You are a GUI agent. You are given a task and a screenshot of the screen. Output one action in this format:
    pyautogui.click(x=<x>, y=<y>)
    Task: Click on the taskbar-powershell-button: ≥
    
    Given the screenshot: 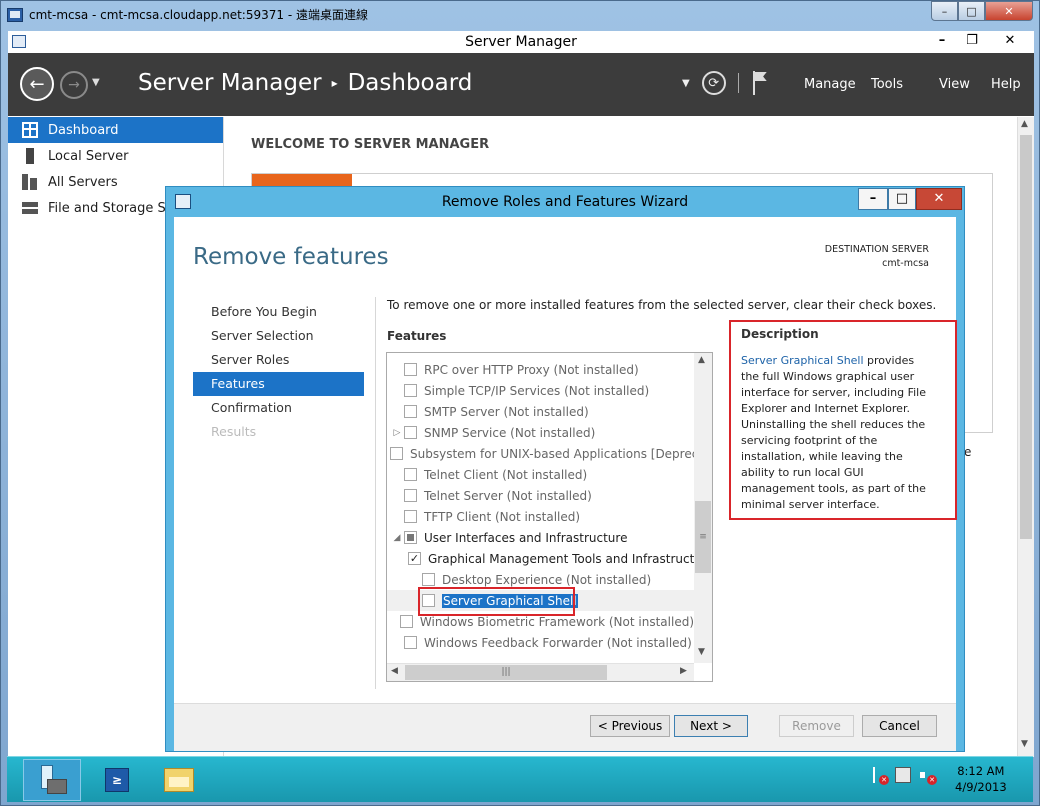 What is the action you would take?
    pyautogui.click(x=117, y=780)
    